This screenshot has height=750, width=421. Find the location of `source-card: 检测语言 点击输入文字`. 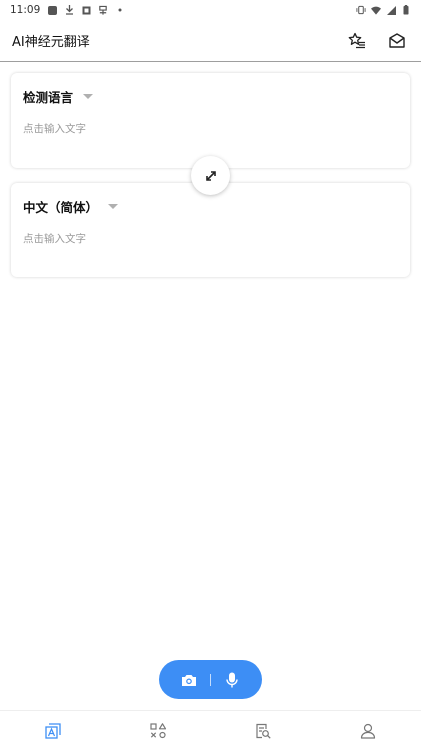

source-card: 检测语言 点击输入文字 is located at coordinates (210, 120).